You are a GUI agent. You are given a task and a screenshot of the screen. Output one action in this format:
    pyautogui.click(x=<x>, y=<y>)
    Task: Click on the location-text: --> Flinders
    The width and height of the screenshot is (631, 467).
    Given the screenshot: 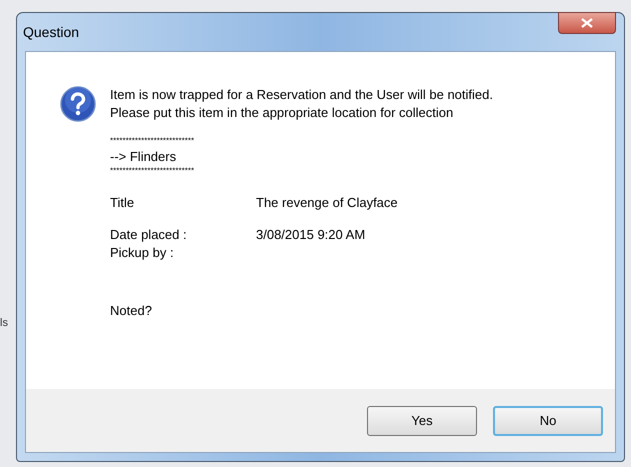 What is the action you would take?
    pyautogui.click(x=144, y=157)
    